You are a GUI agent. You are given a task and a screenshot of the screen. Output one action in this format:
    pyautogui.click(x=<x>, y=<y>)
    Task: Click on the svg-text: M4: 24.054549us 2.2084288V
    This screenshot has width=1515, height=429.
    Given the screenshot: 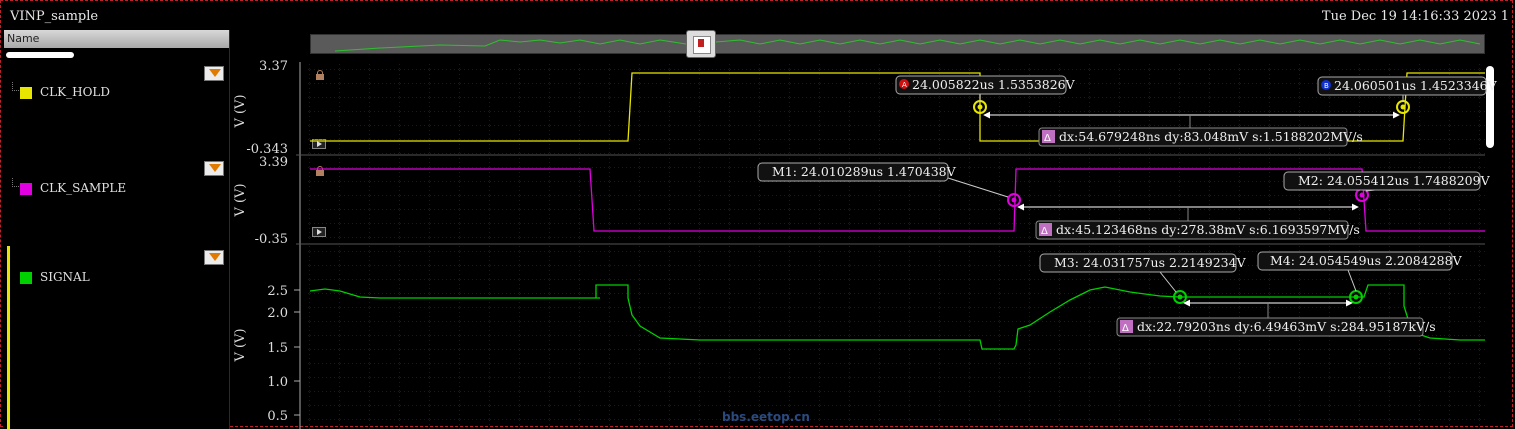 What is the action you would take?
    pyautogui.click(x=1366, y=260)
    